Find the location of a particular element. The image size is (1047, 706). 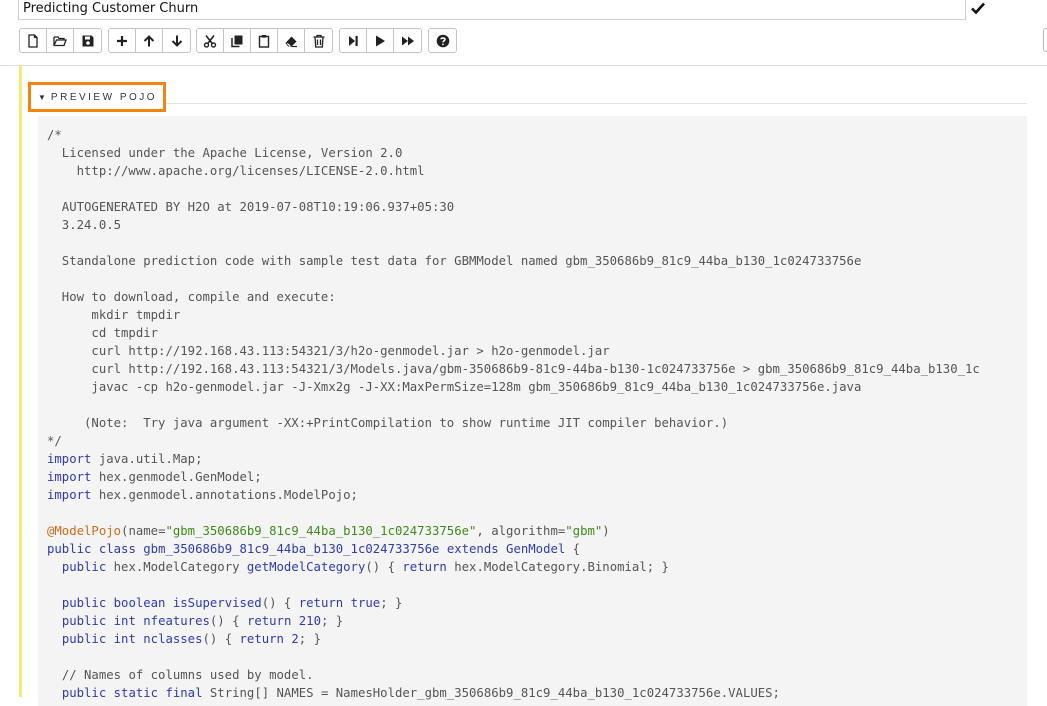

panel-toggle-button is located at coordinates (1045, 40).